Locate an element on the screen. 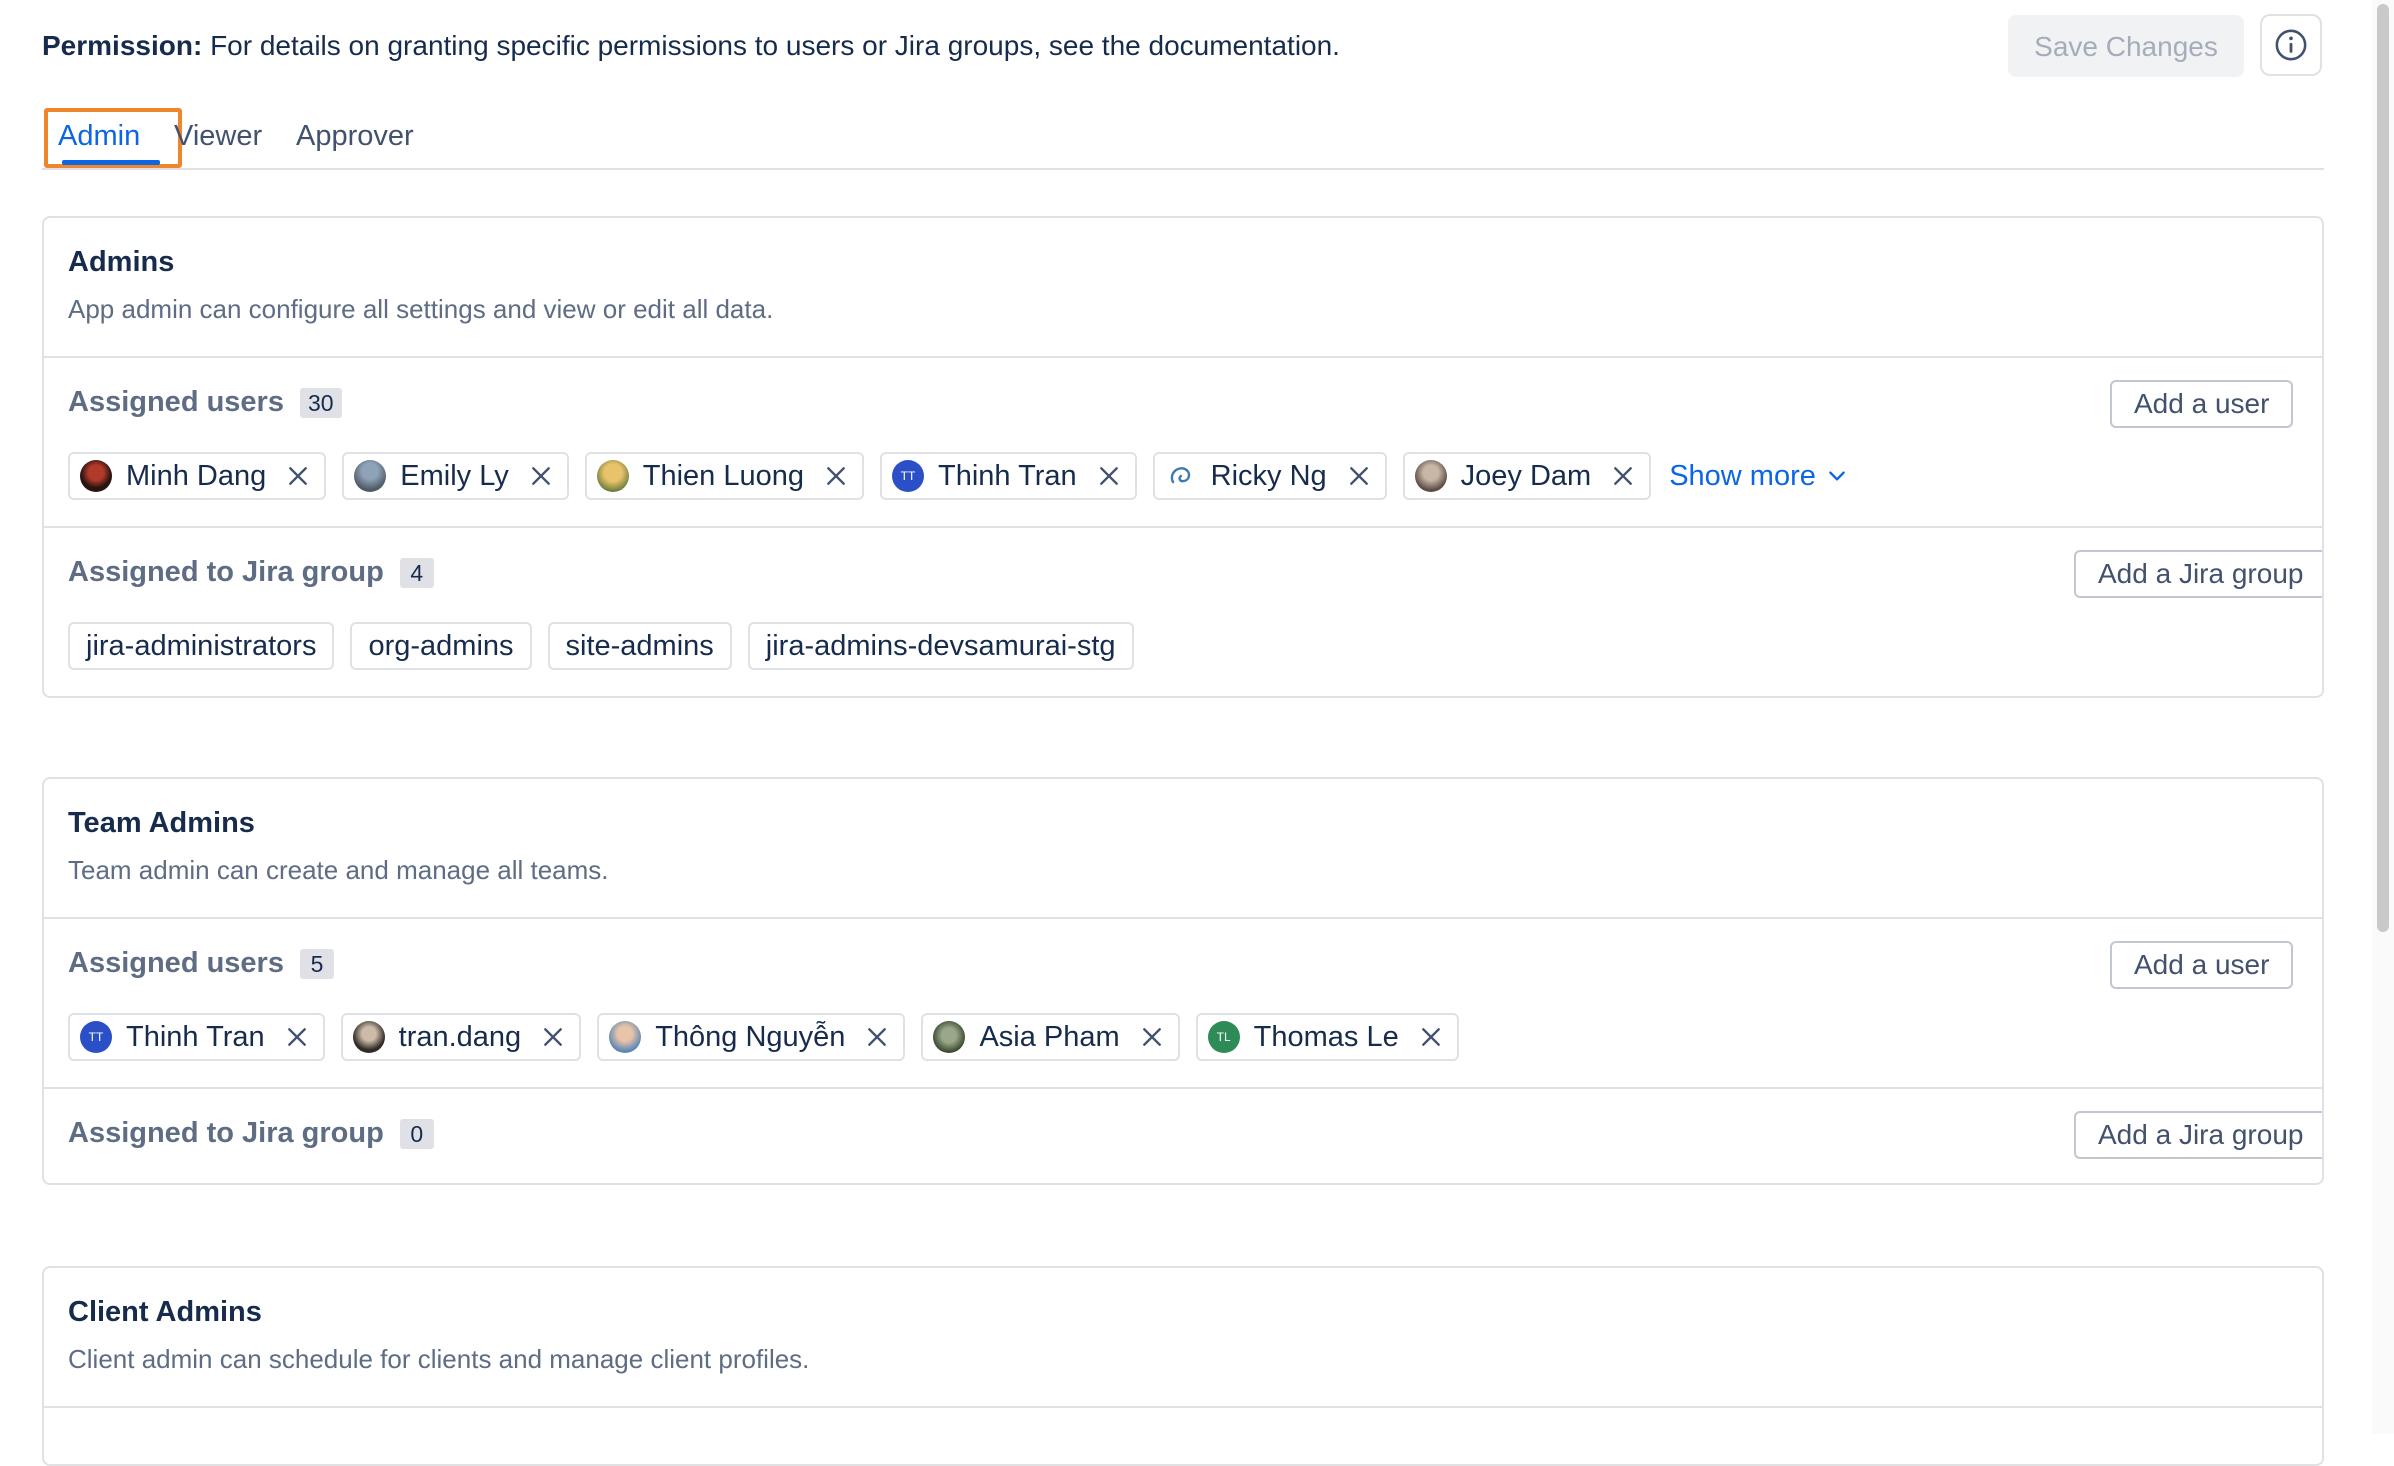 The image size is (2394, 1466). permission-label: Permission: is located at coordinates (122, 45).